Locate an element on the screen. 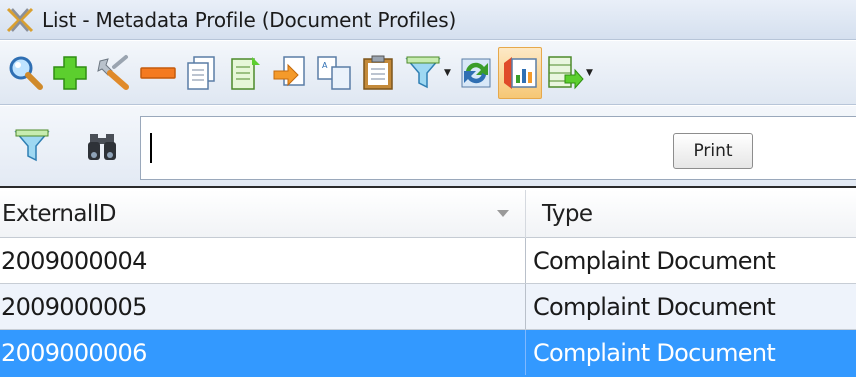  copy-icon is located at coordinates (201, 72).